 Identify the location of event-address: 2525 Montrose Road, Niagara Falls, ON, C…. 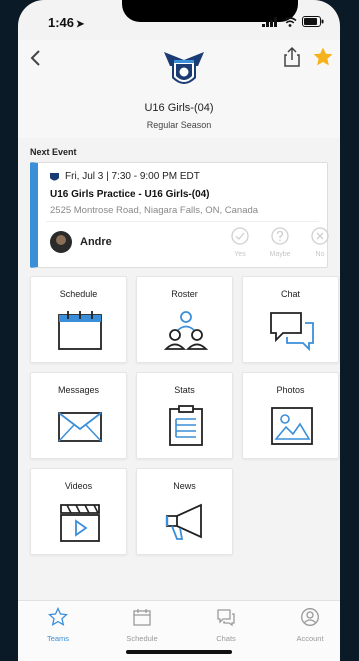
(154, 210).